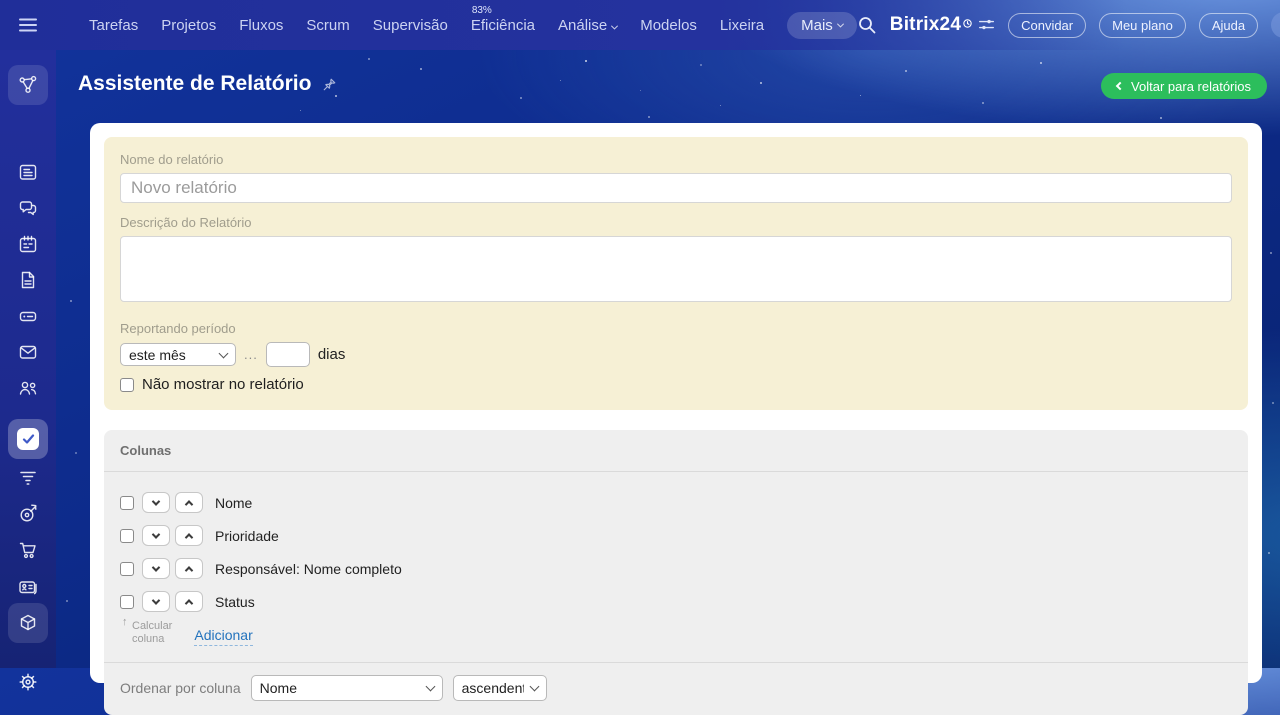  I want to click on sort-direction-select: ascendente, so click(499, 688).